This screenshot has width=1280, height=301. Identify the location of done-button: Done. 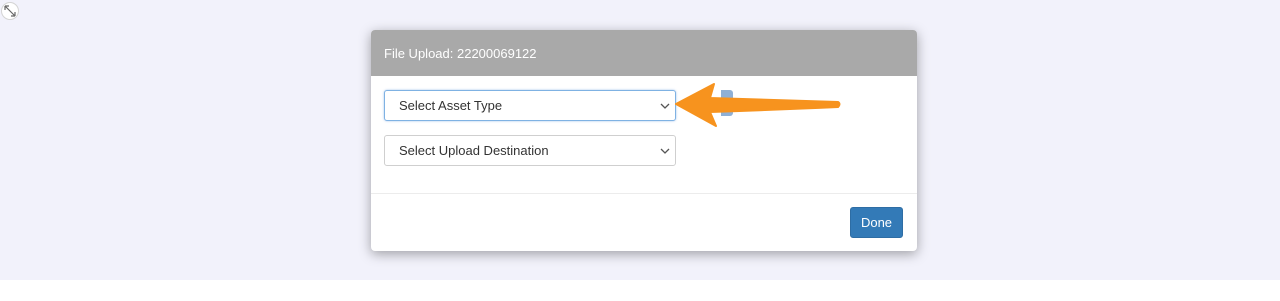
(876, 222).